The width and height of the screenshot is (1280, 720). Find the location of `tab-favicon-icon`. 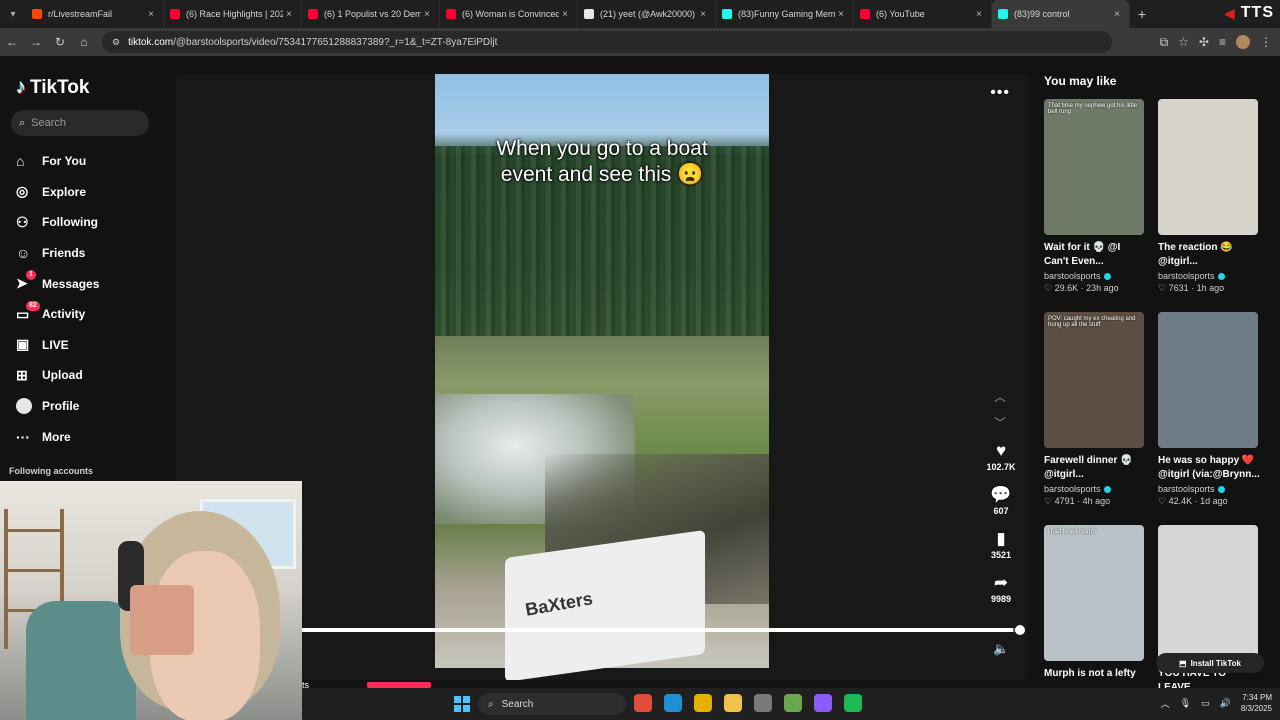

tab-favicon-icon is located at coordinates (727, 14).